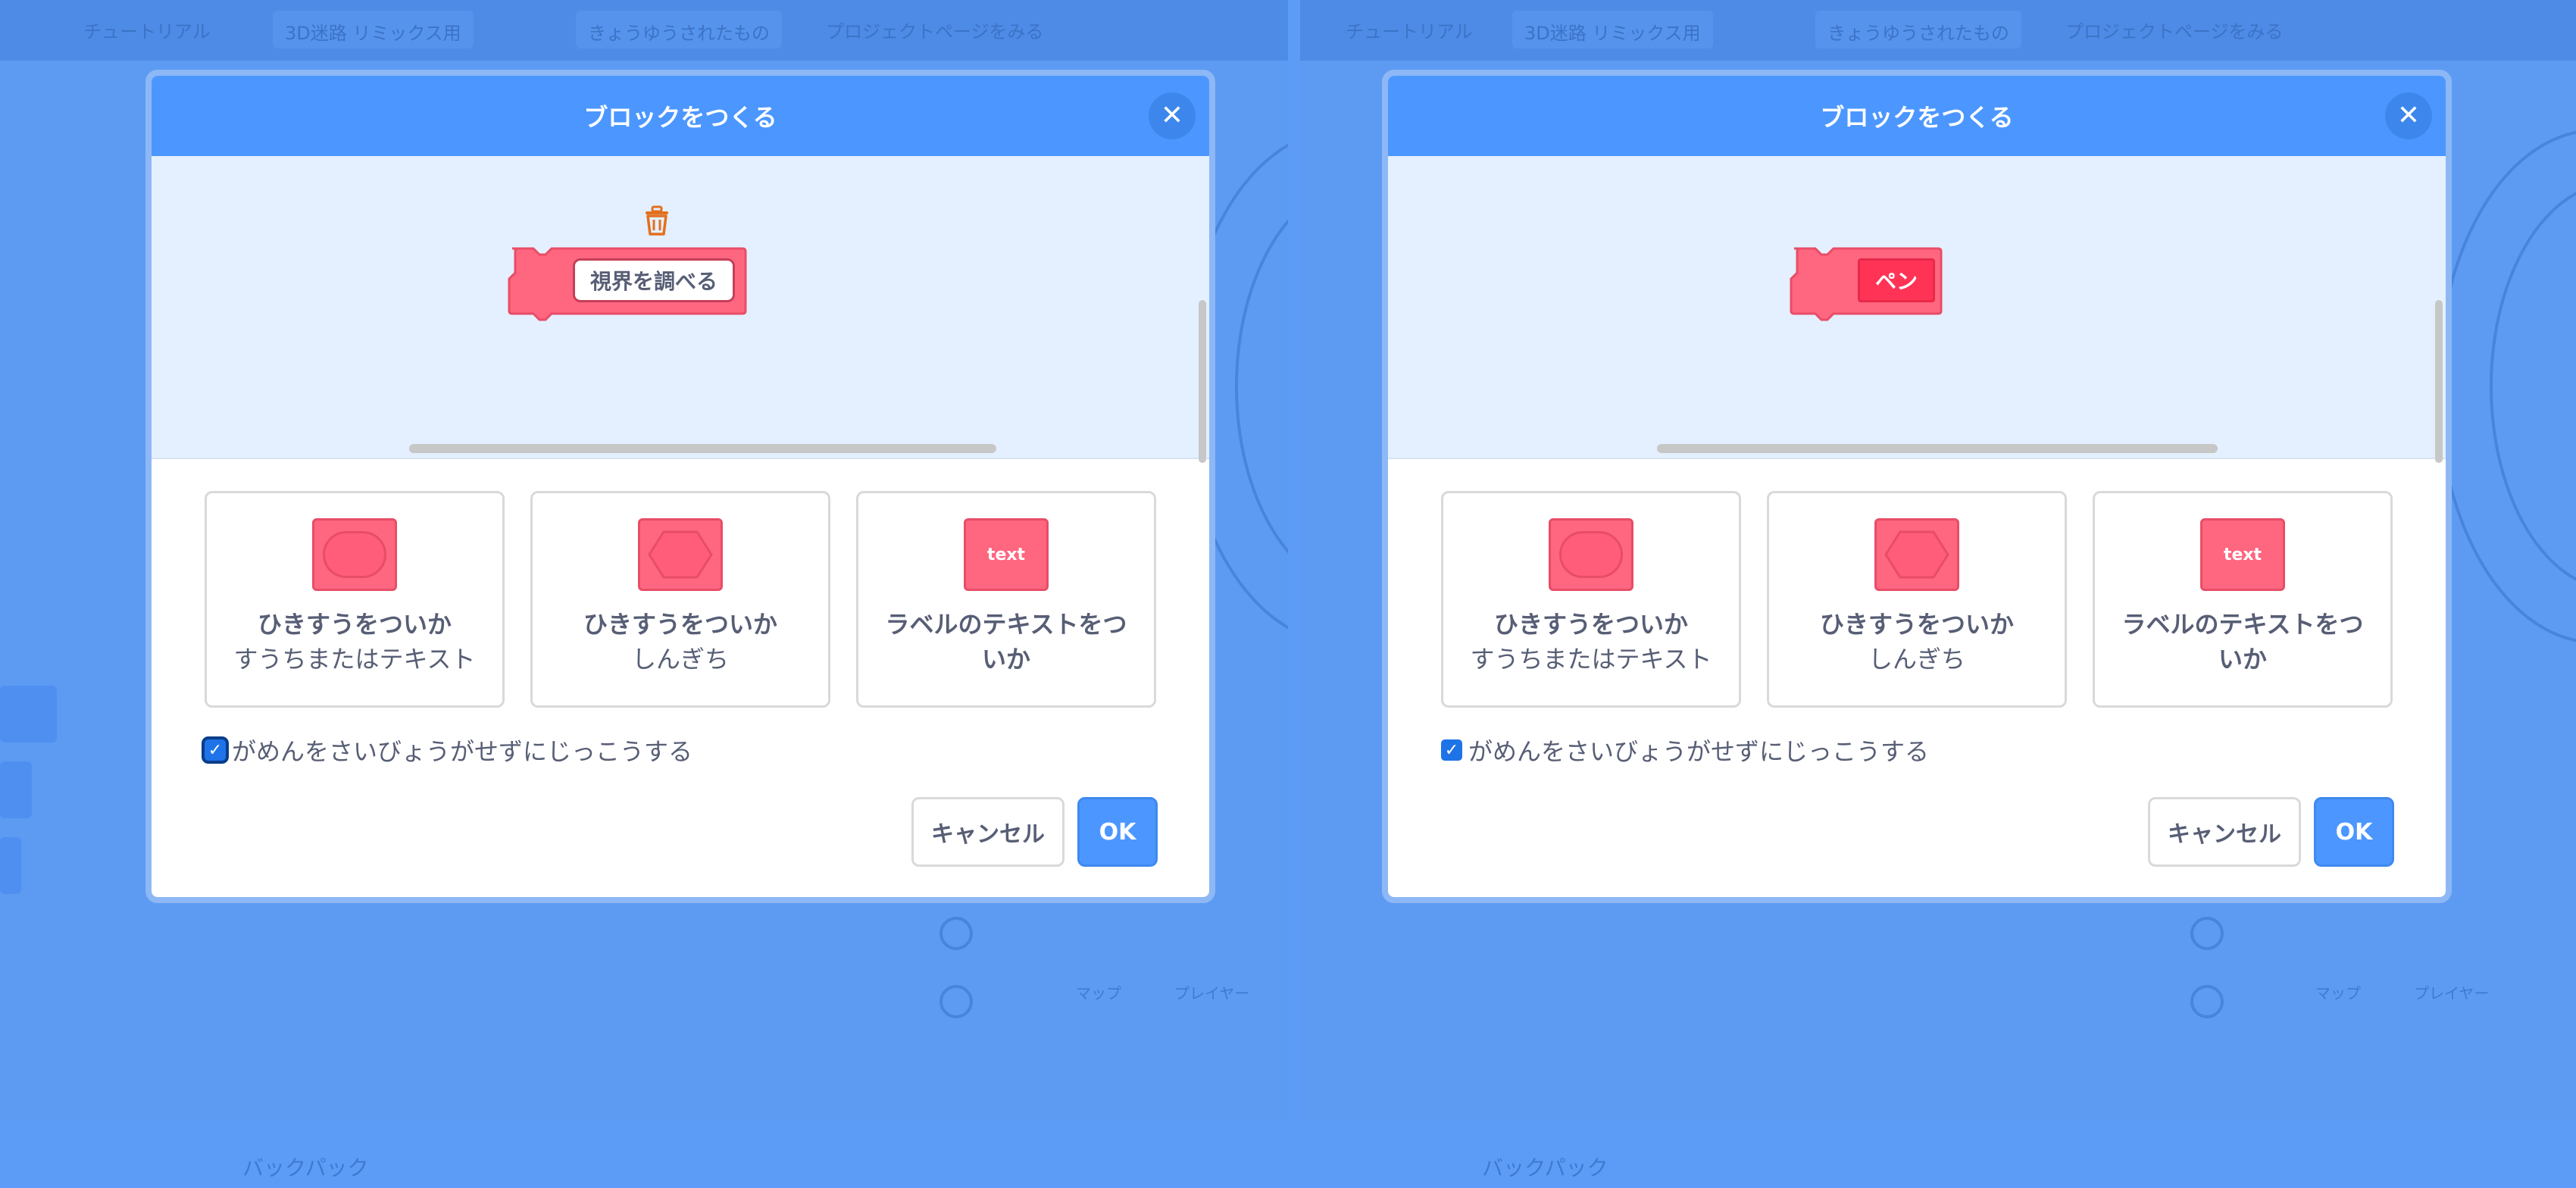 This screenshot has width=2576, height=1188. What do you see at coordinates (1917, 309) in the screenshot?
I see `block-preview-area: ペン` at bounding box center [1917, 309].